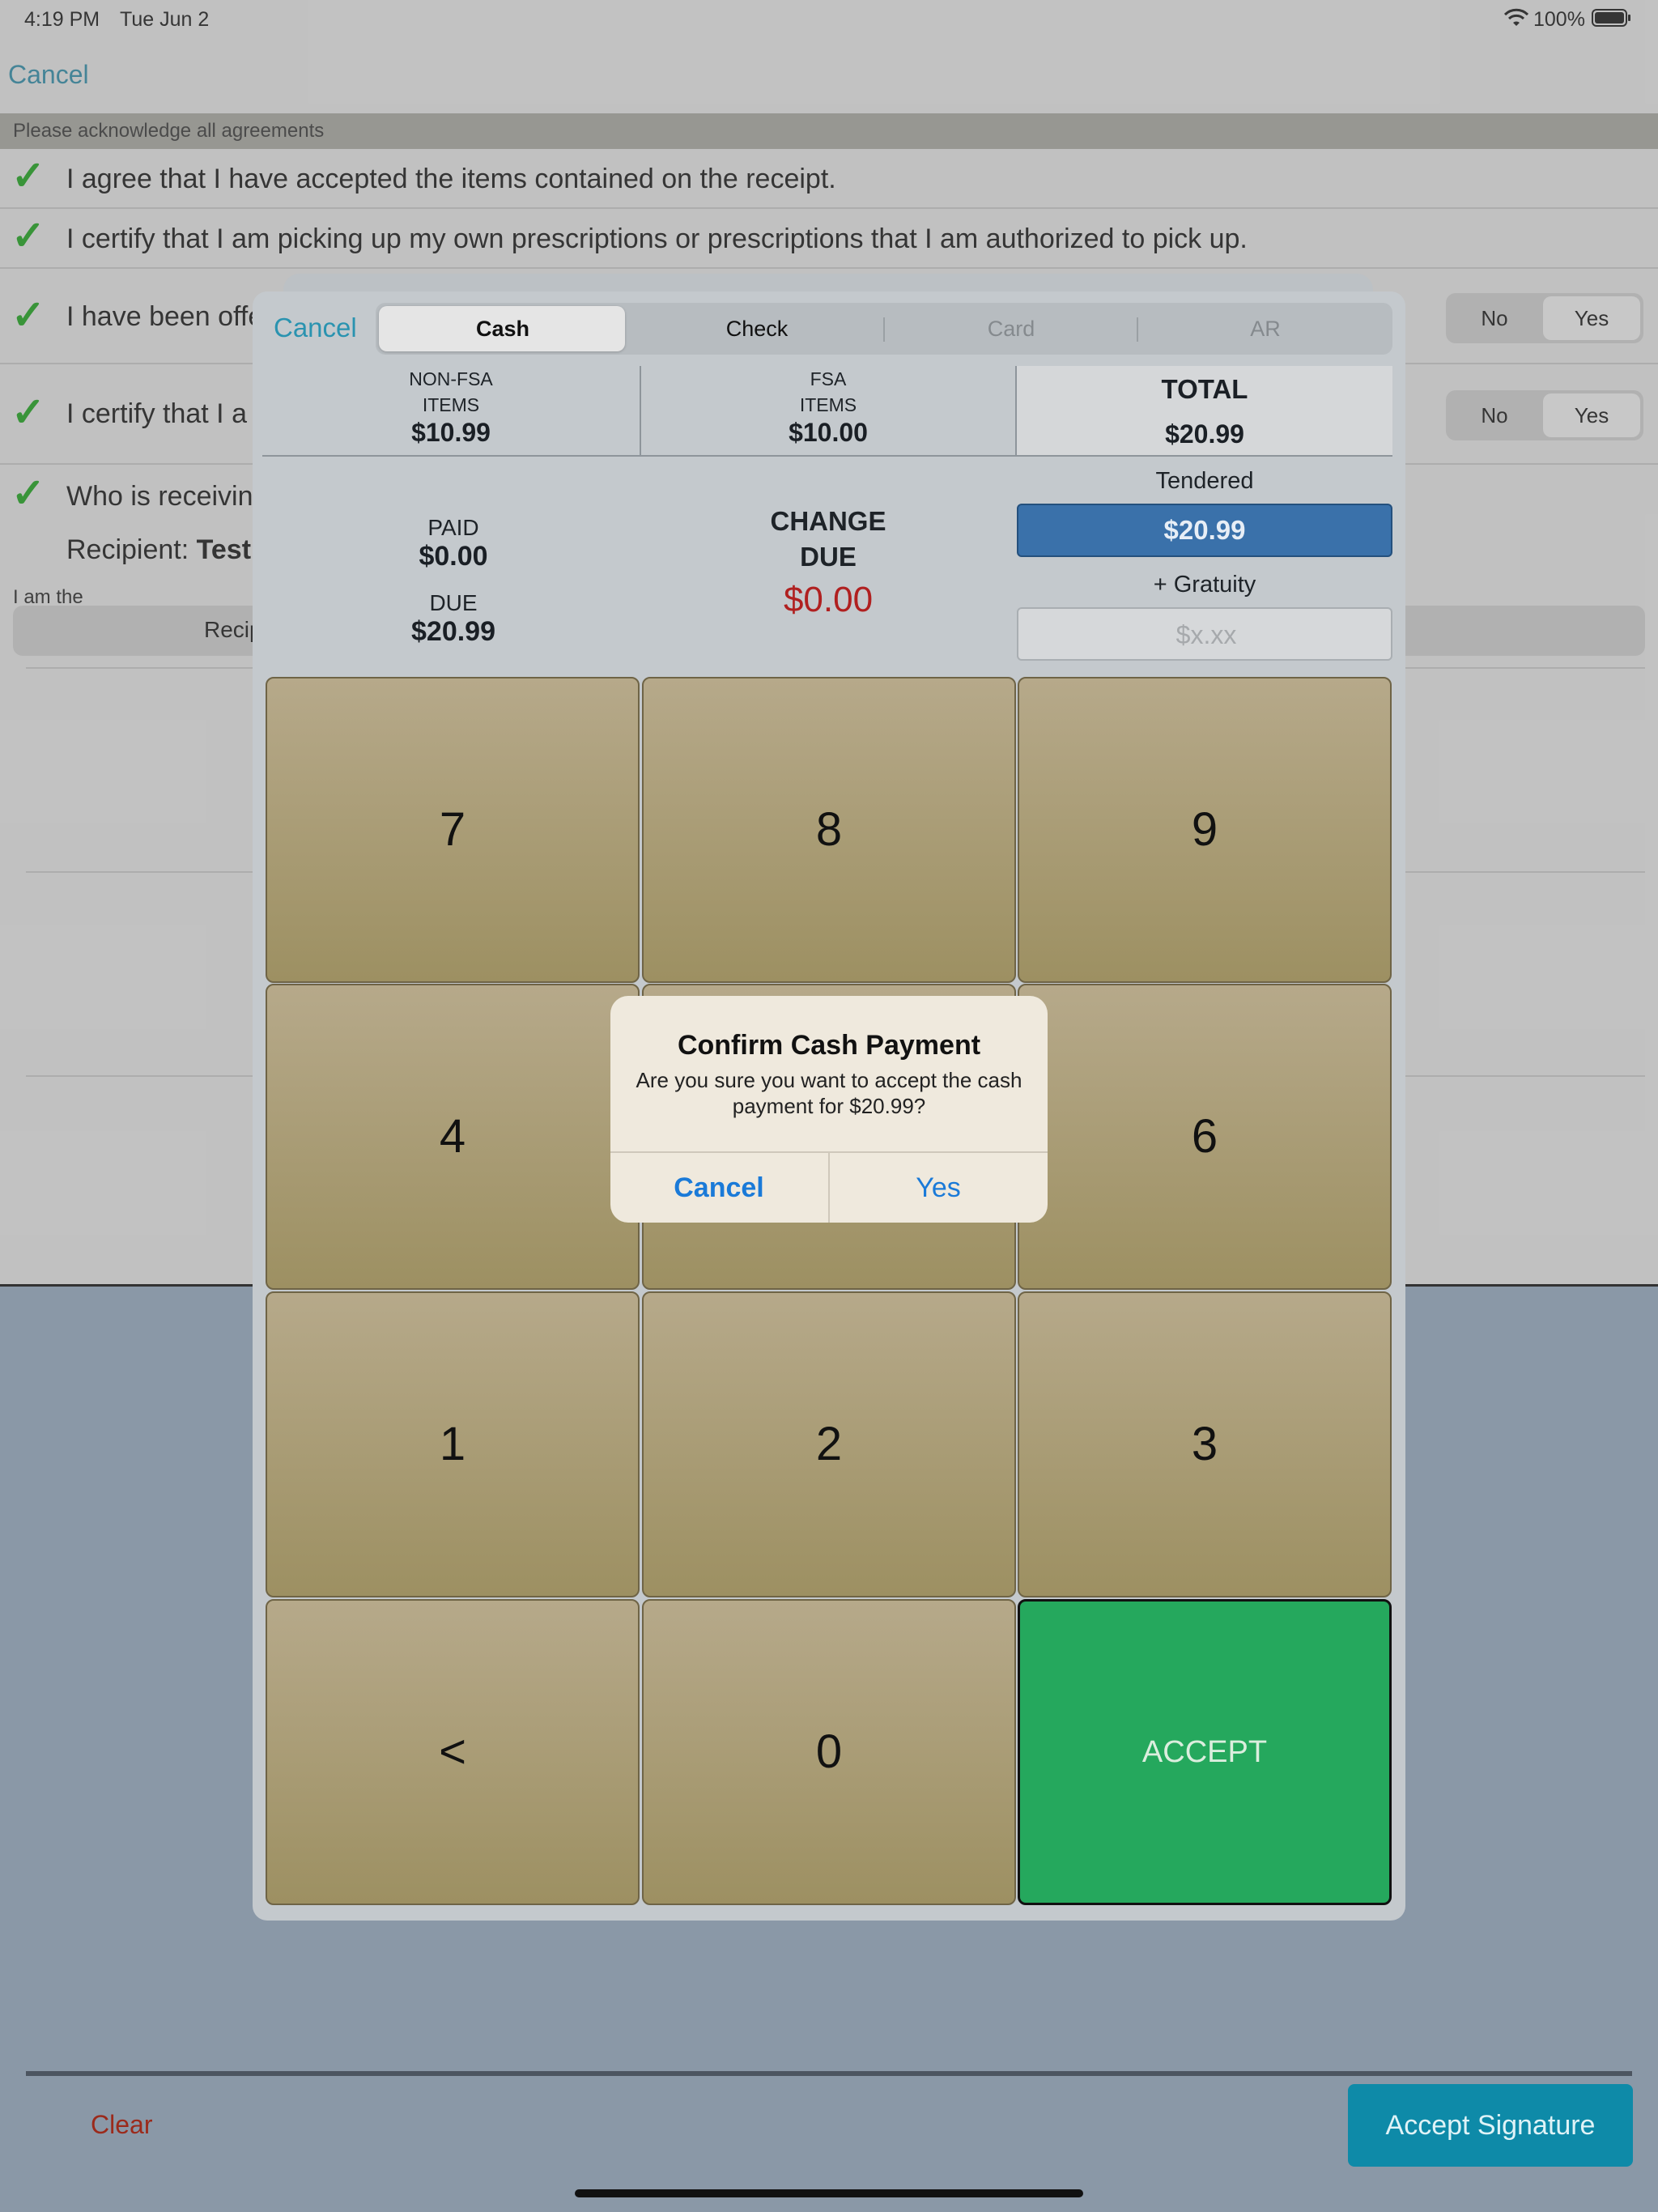 Image resolution: width=1658 pixels, height=2212 pixels. I want to click on key-9: 9, so click(1205, 830).